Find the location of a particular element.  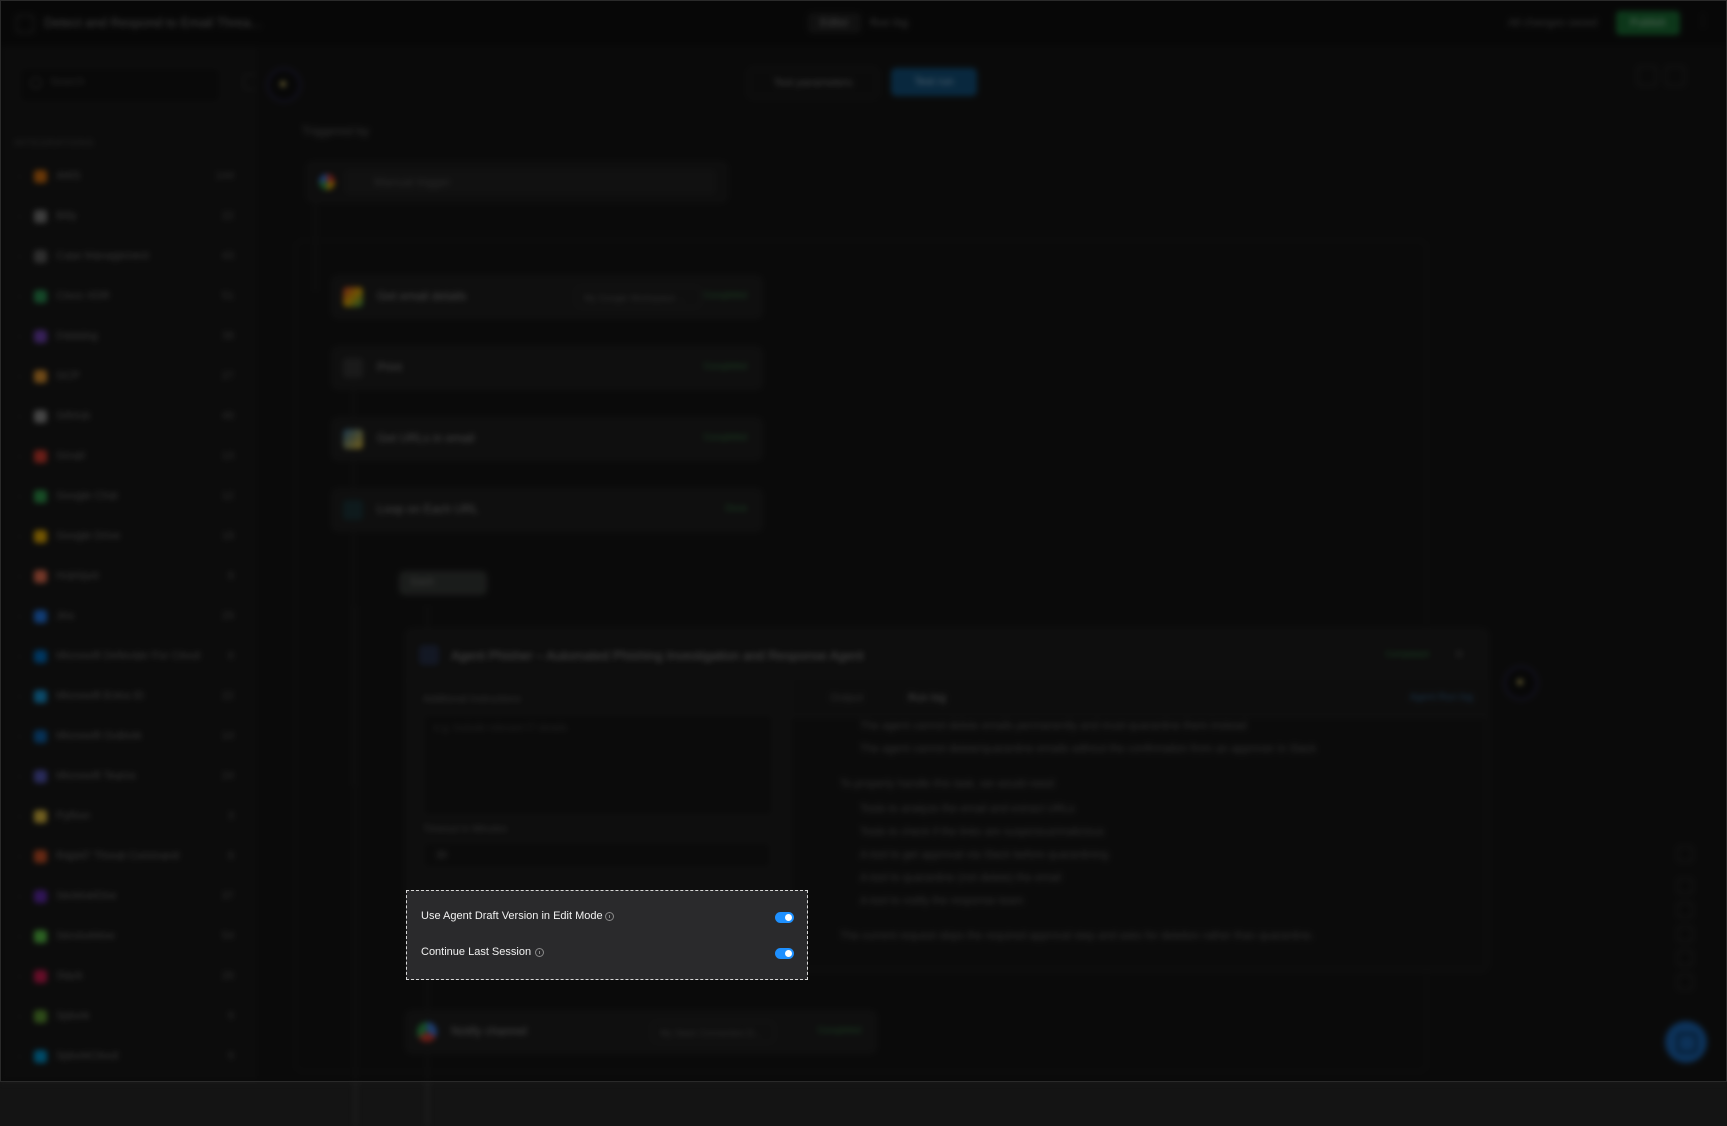

sidebar-item: › SplunkCloud 9 is located at coordinates (124, 1057).